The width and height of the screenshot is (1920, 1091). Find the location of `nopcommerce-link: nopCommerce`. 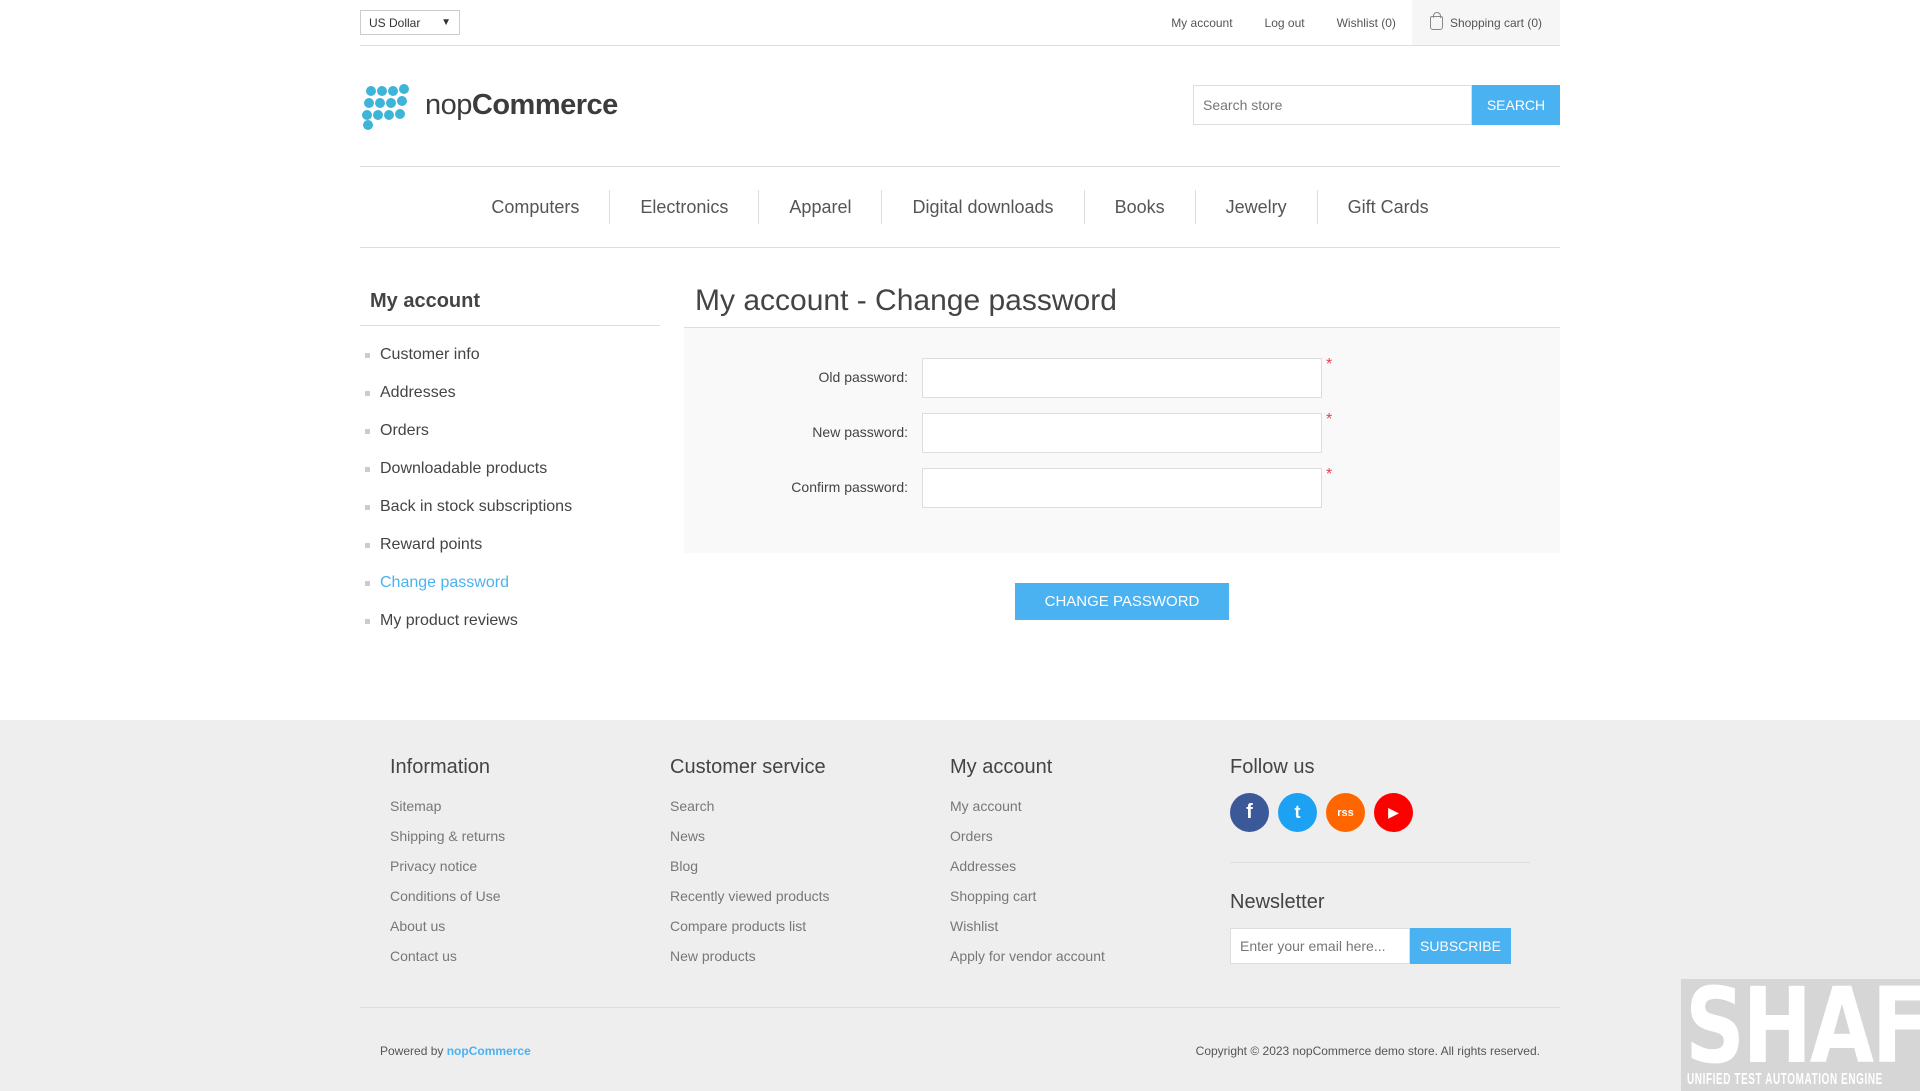

nopcommerce-link: nopCommerce is located at coordinates (489, 1051).